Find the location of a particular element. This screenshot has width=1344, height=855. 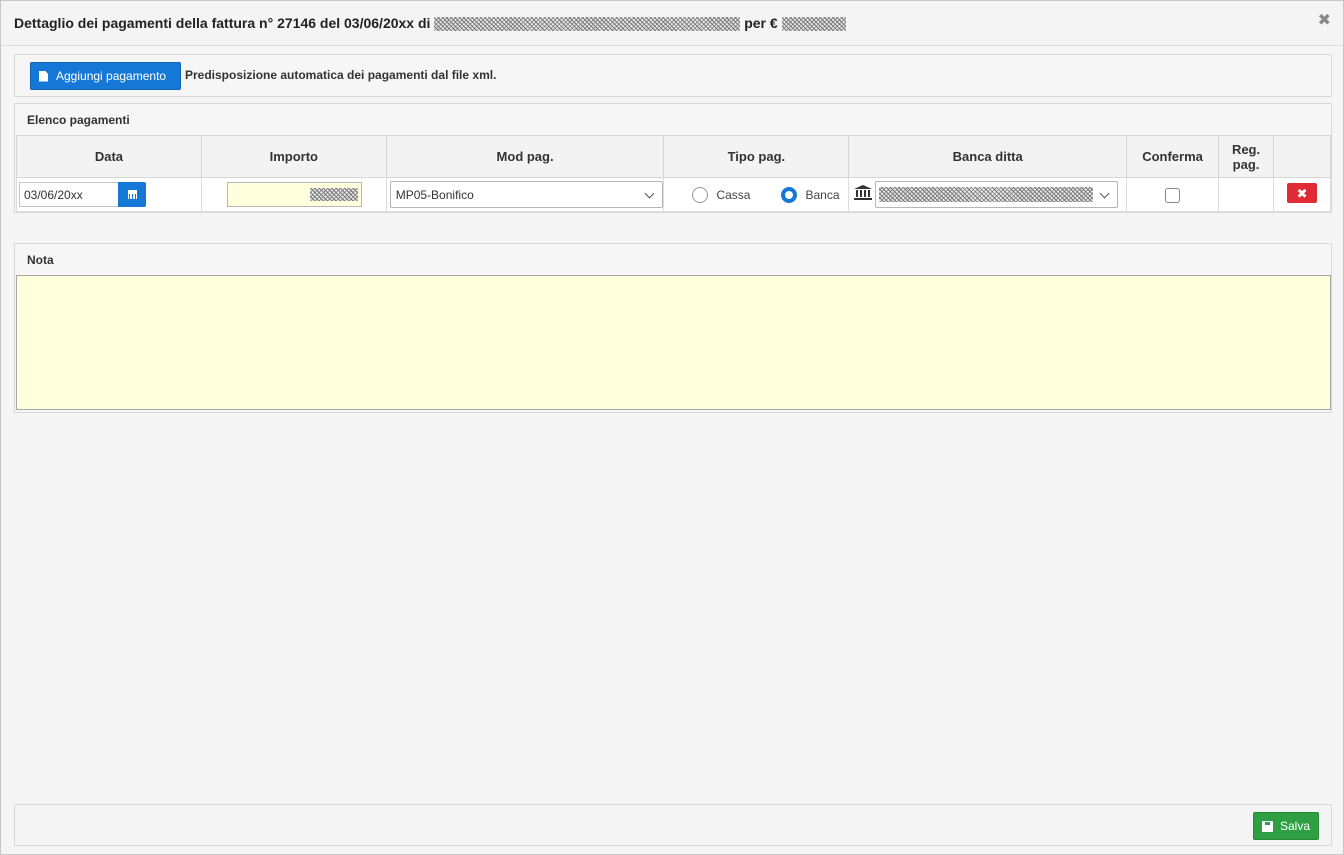

add-payment-button: Aggiungi pagamento is located at coordinates (105, 76).